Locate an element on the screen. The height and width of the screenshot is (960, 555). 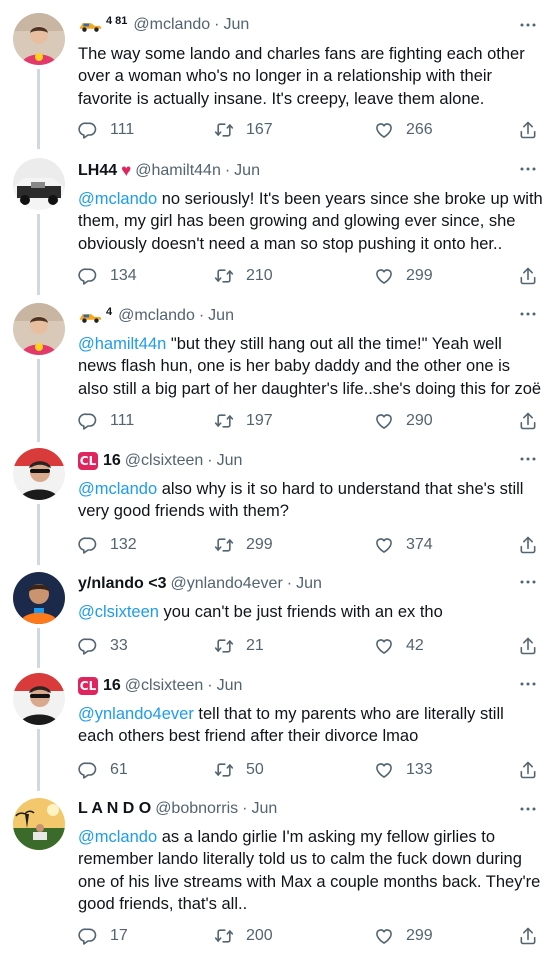
reply-button: 33 is located at coordinates (103, 646).